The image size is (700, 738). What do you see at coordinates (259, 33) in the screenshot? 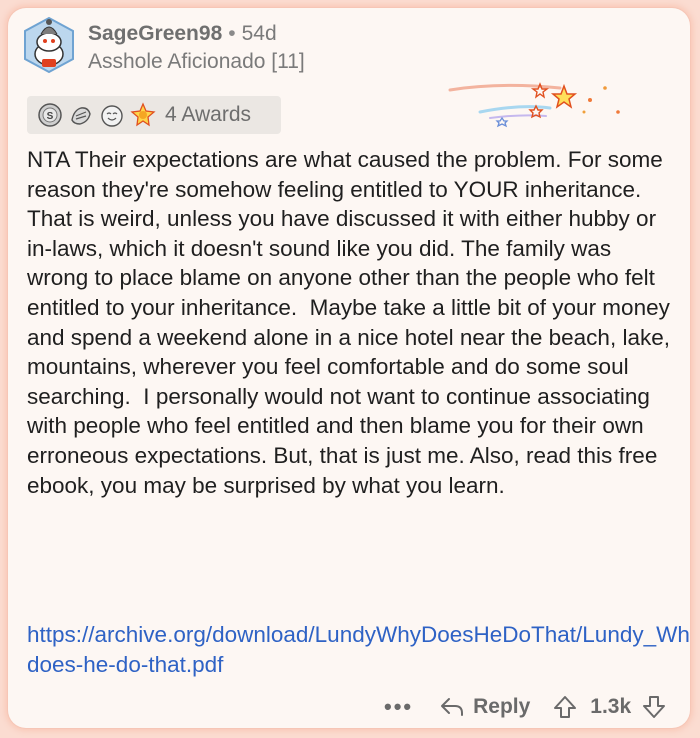
I see `comment-age: 54d` at bounding box center [259, 33].